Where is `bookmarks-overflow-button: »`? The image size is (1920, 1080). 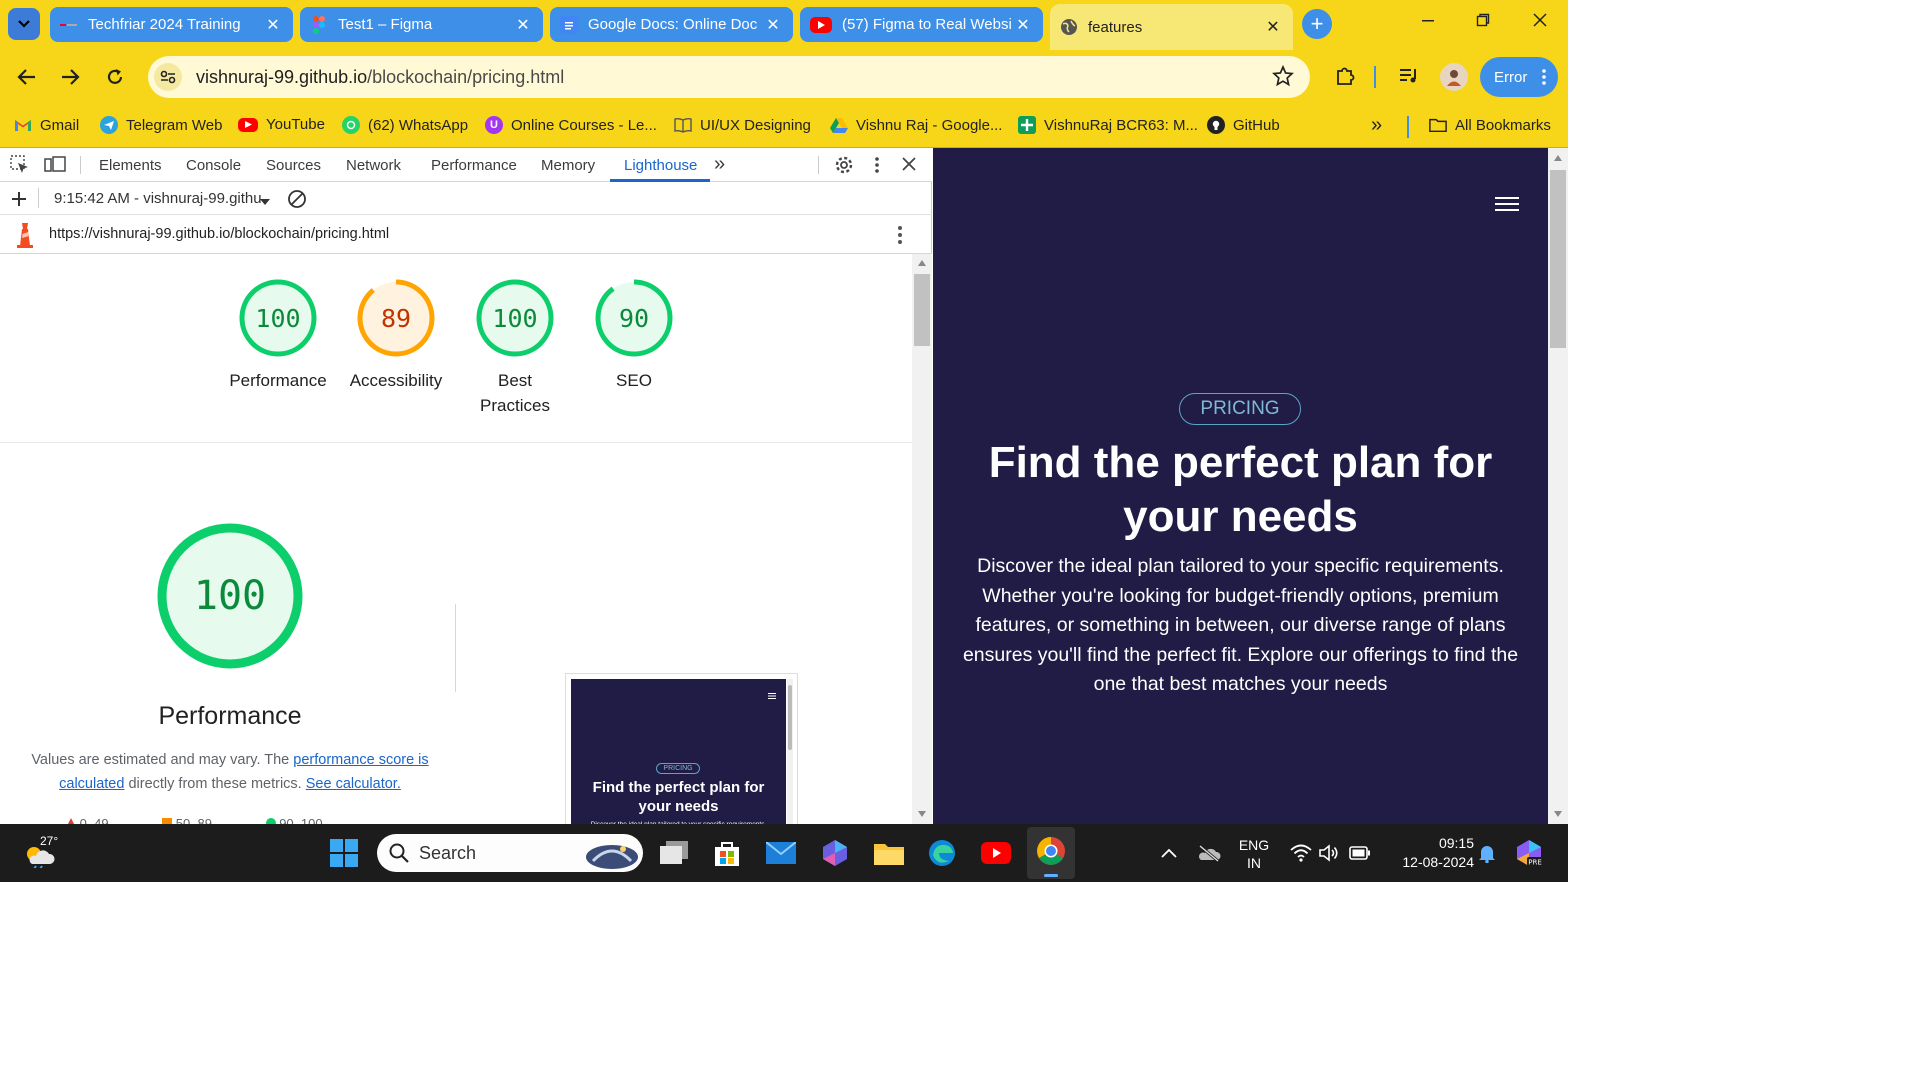
bookmarks-overflow-button: » is located at coordinates (1376, 125).